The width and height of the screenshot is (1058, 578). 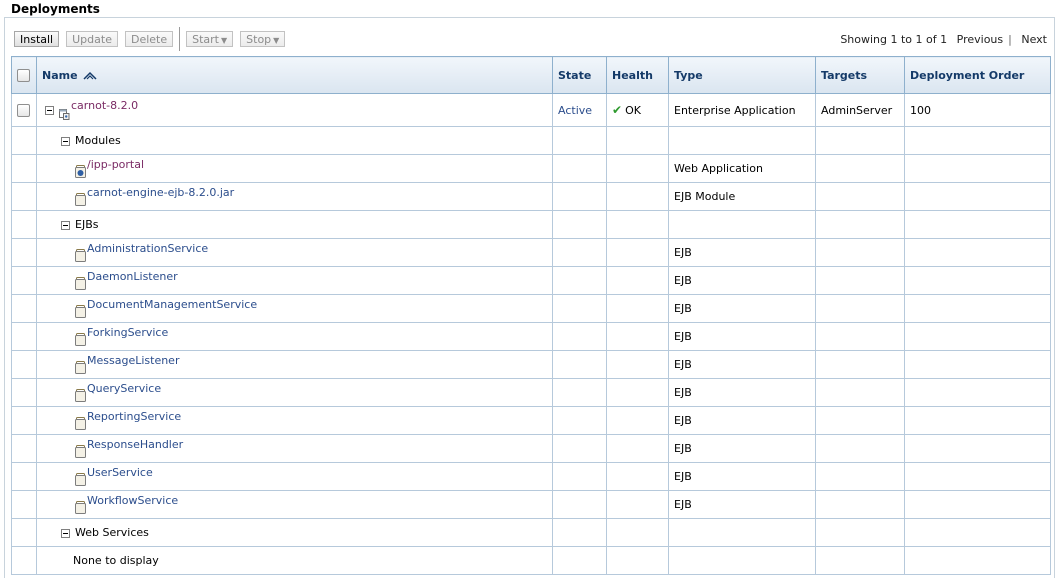 I want to click on ejb-link: ReportingService, so click(x=134, y=416).